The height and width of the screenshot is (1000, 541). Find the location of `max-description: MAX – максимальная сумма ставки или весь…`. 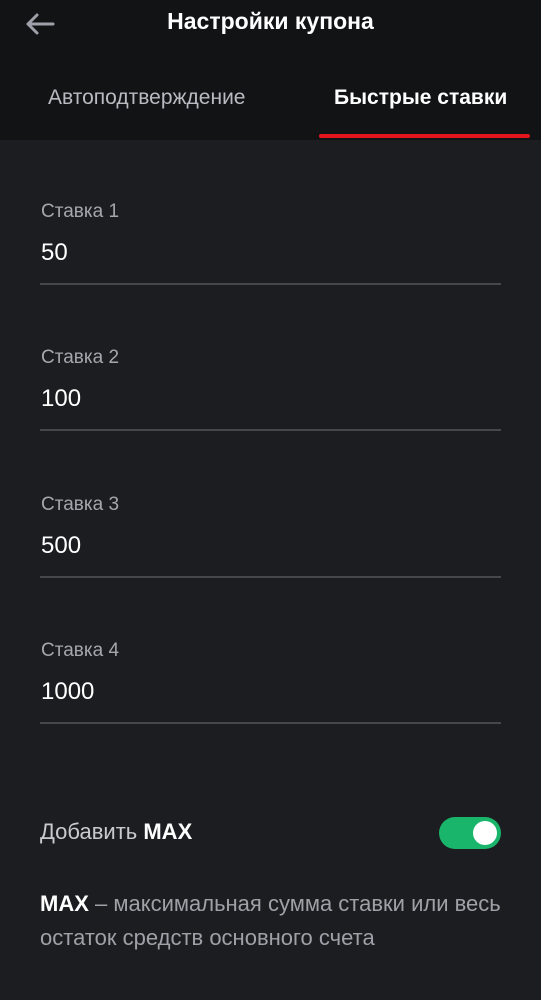

max-description: MAX – максимальная сумма ставки или весь… is located at coordinates (270, 921).